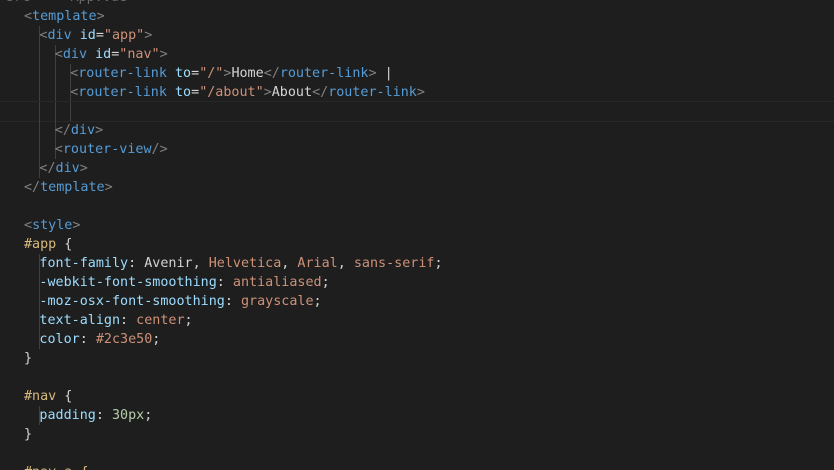 The width and height of the screenshot is (834, 470). Describe the element at coordinates (159, 149) in the screenshot. I see `code-token: />` at that location.